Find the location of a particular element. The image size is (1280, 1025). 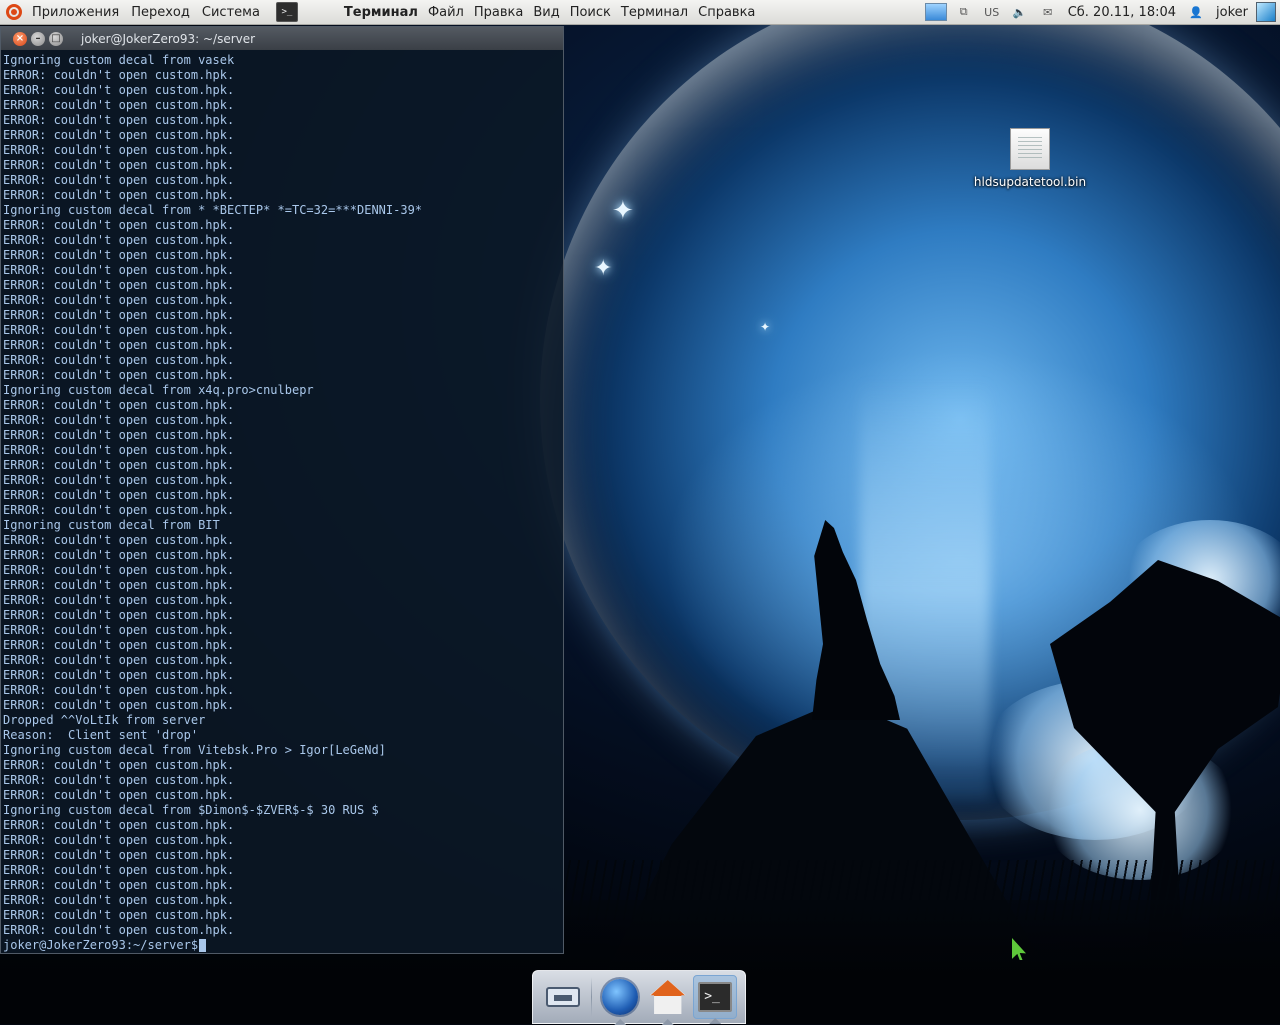

app-menu-edit: Правка is located at coordinates (498, 12).